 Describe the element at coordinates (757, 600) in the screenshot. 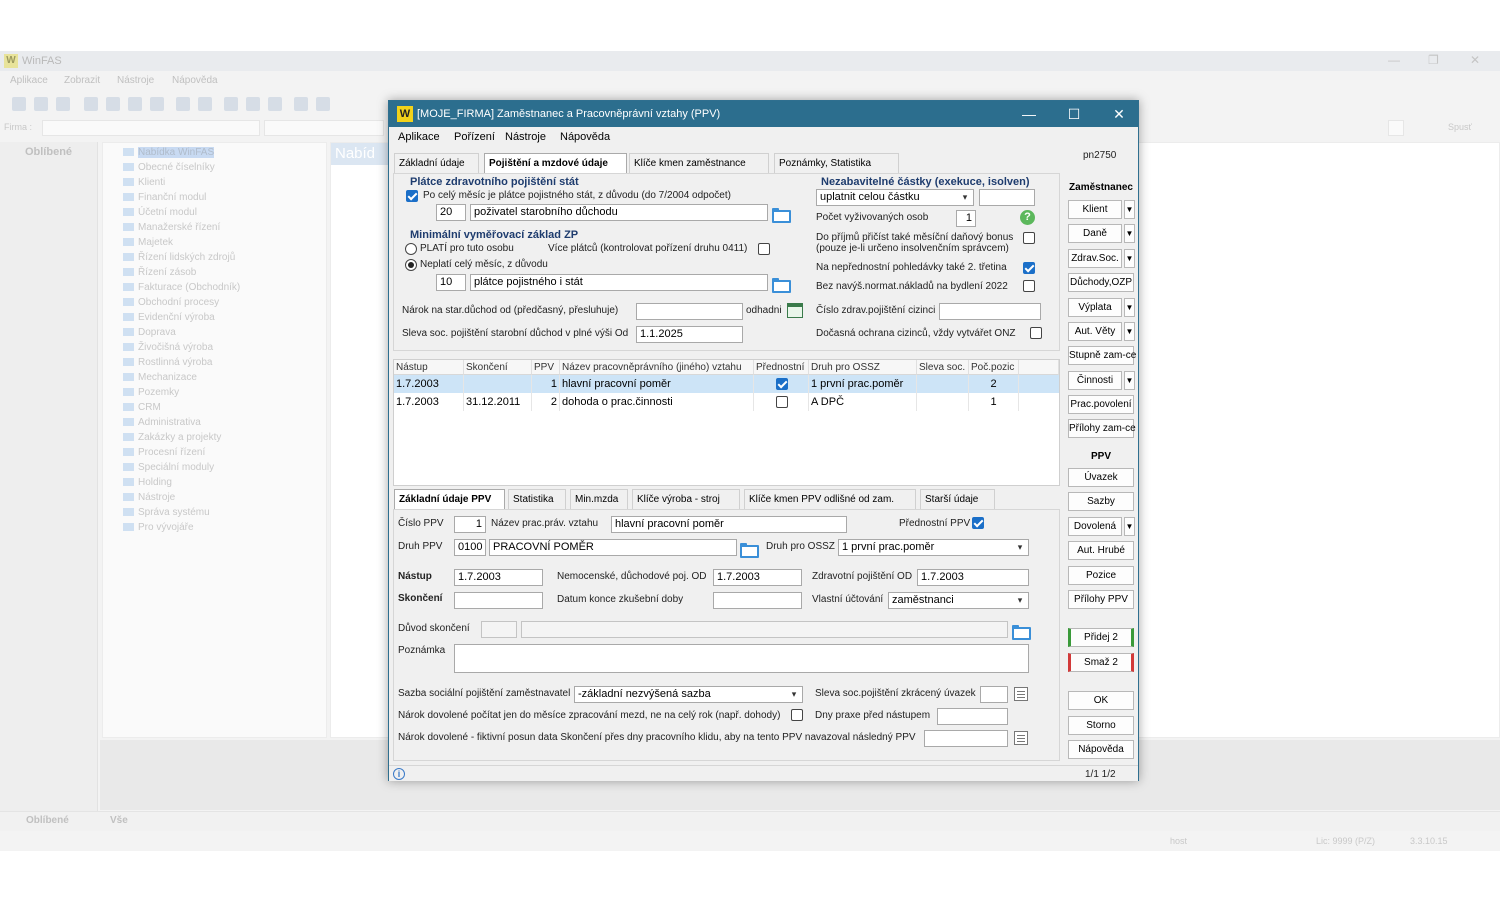

I see `zkusebni-input` at that location.